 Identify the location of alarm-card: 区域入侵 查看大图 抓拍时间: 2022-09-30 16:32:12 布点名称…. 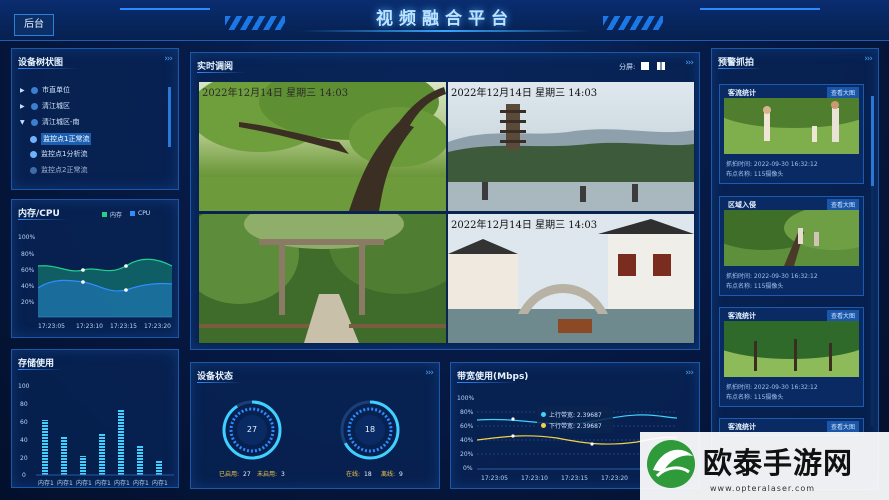
(791, 246).